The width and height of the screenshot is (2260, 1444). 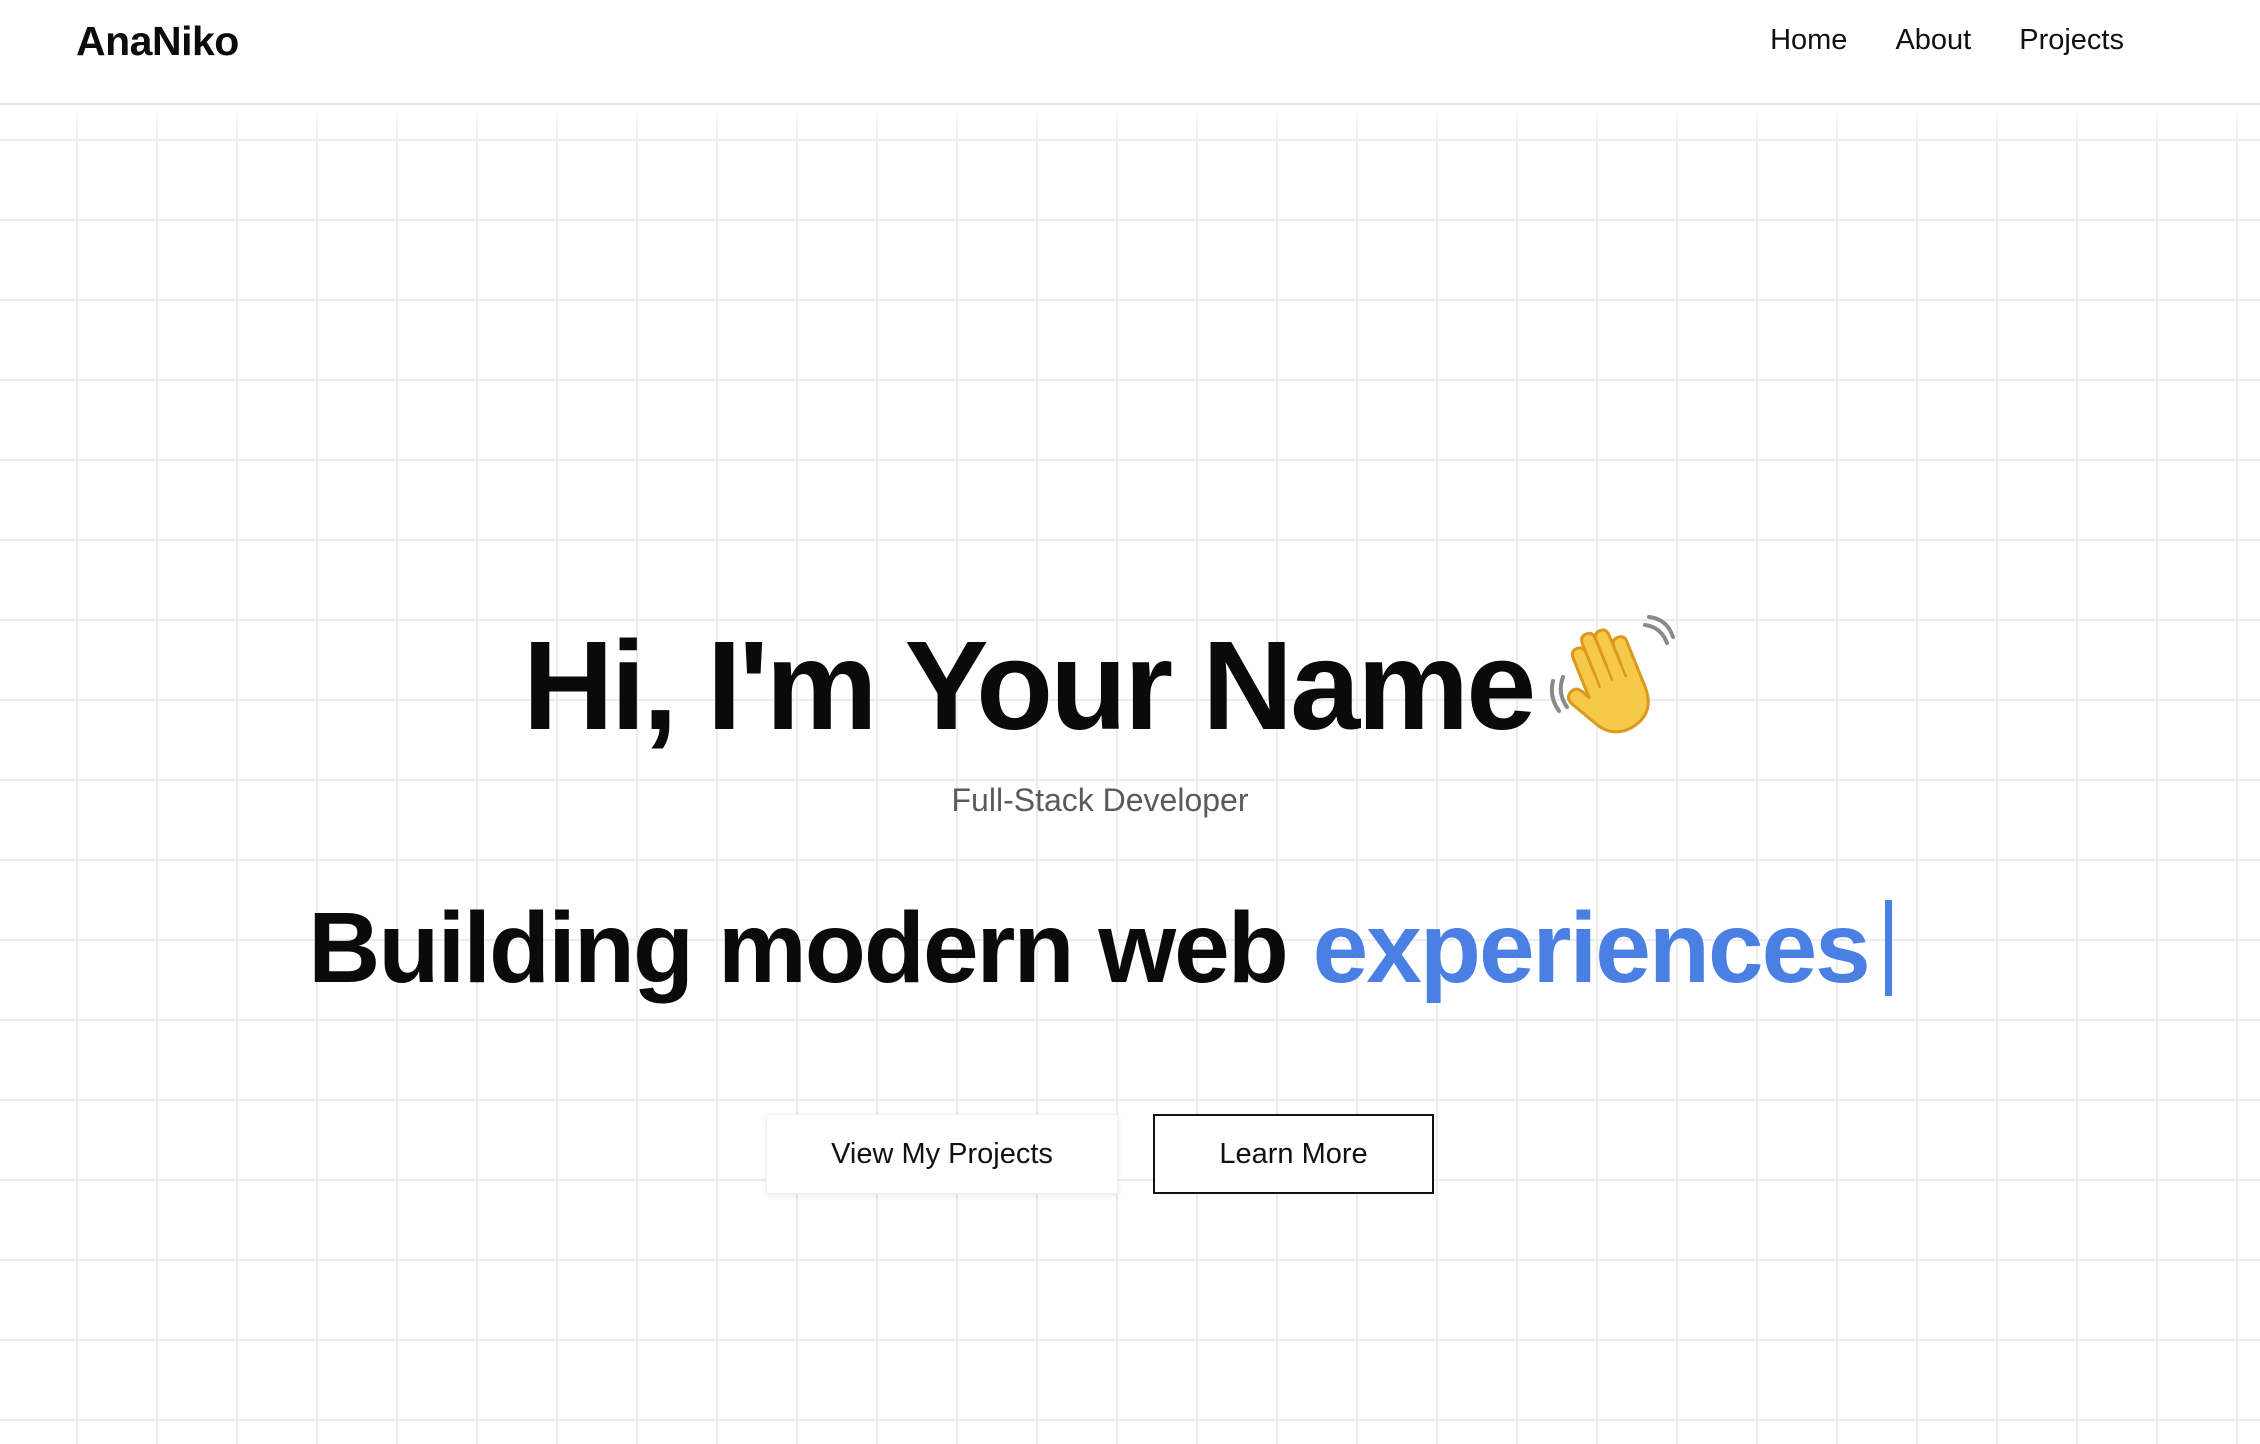 What do you see at coordinates (1100, 800) in the screenshot?
I see `hero-role: Full-Stack Developer` at bounding box center [1100, 800].